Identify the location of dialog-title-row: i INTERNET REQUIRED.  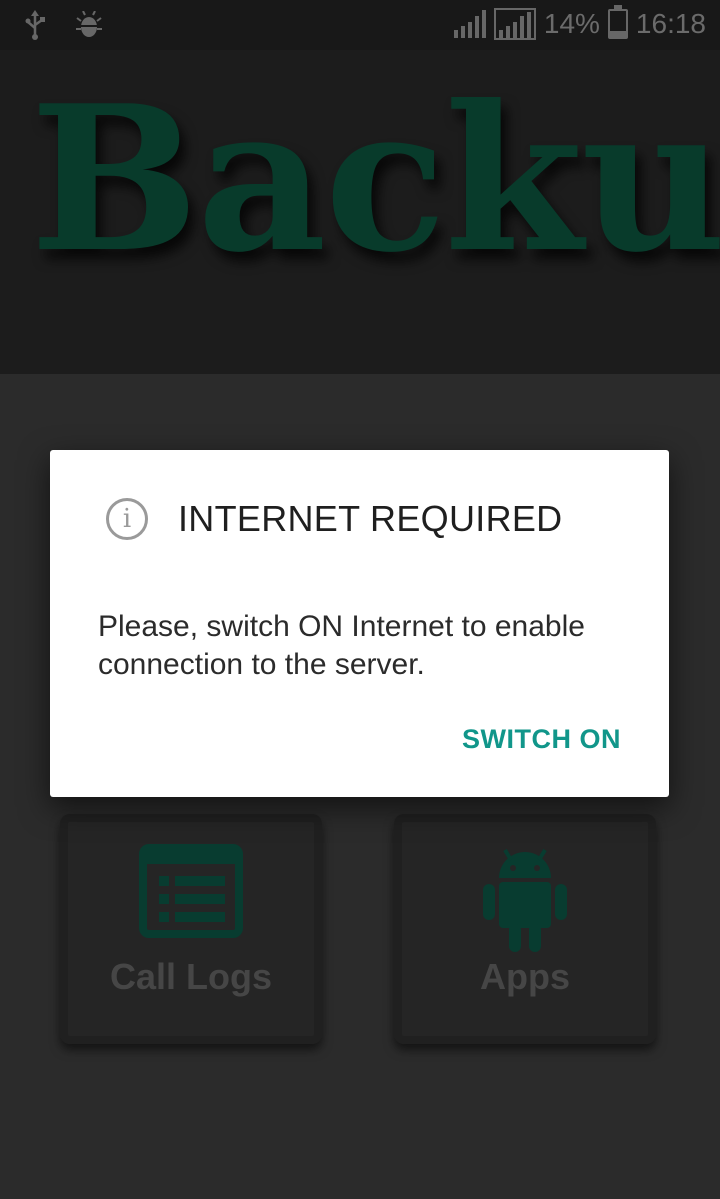
(334, 519).